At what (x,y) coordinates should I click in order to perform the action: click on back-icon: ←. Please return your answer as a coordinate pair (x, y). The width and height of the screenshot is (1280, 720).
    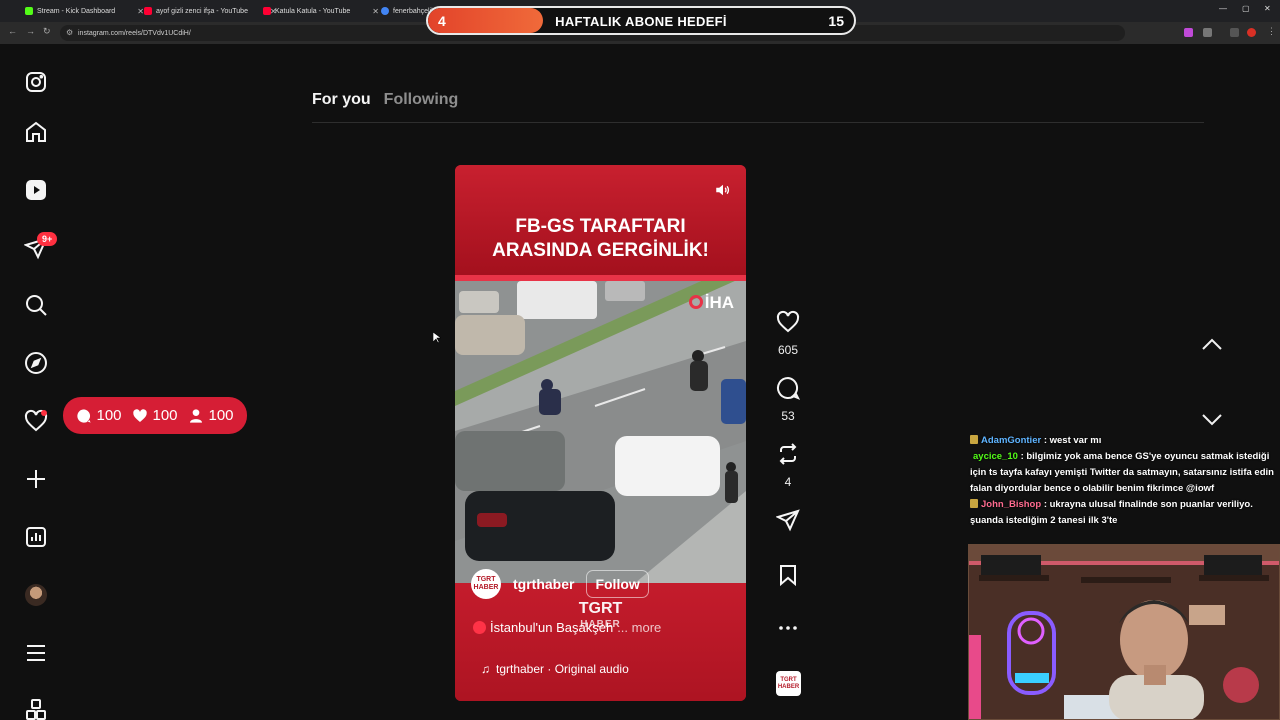
    Looking at the image, I should click on (12, 31).